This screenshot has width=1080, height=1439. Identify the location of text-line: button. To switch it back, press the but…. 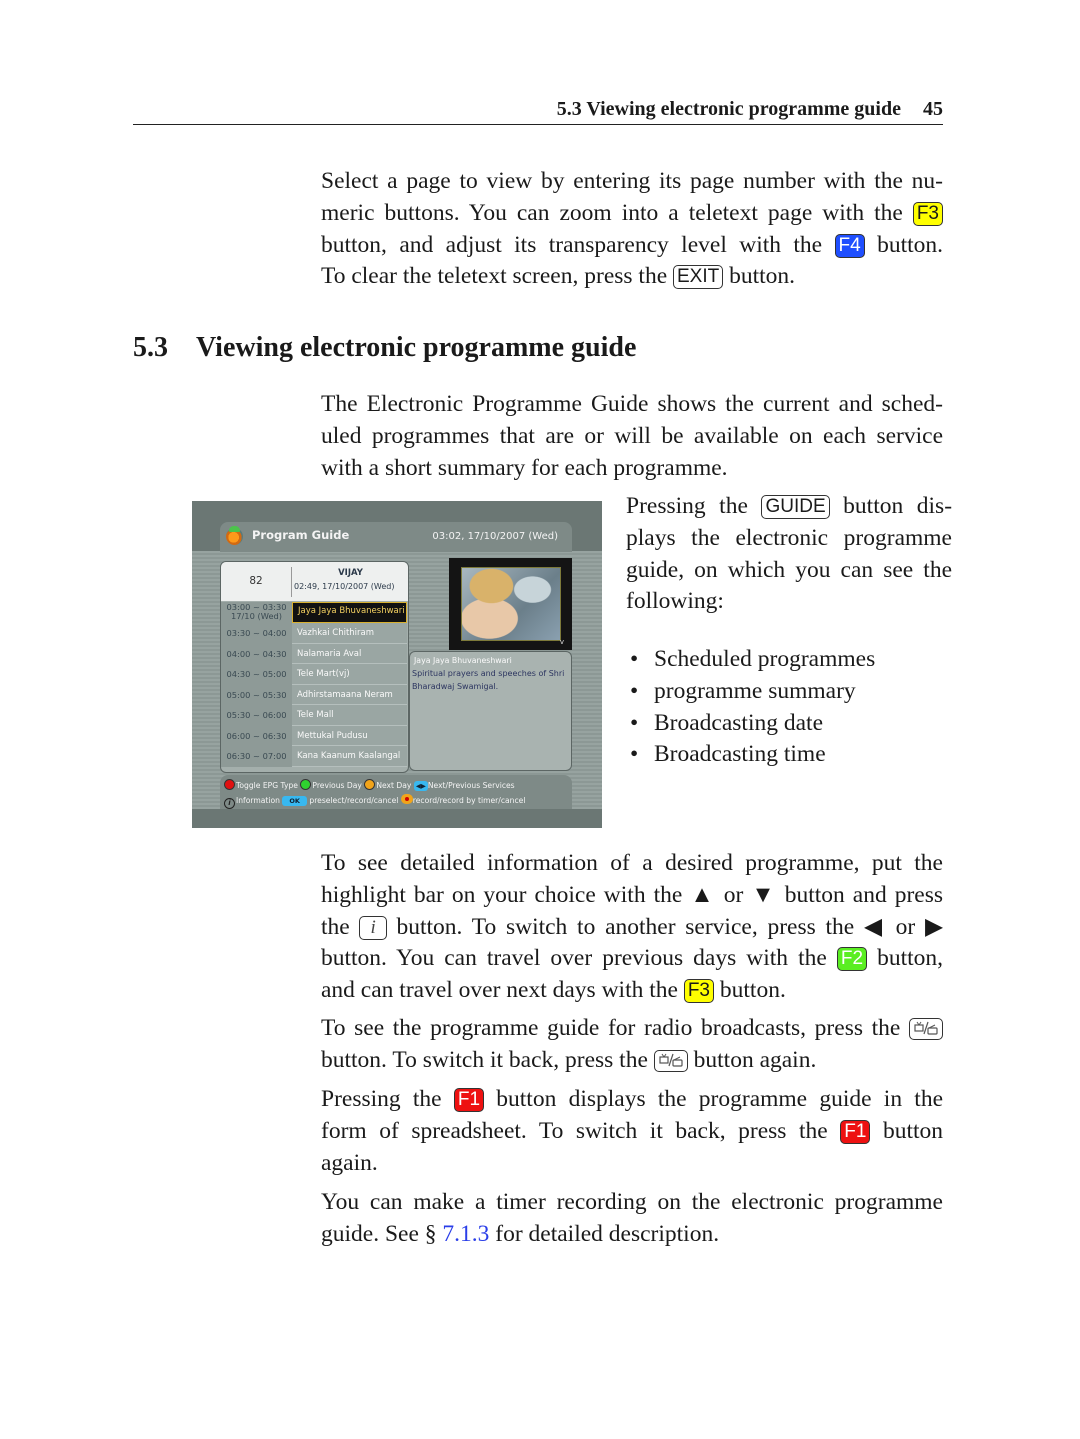
(569, 1059).